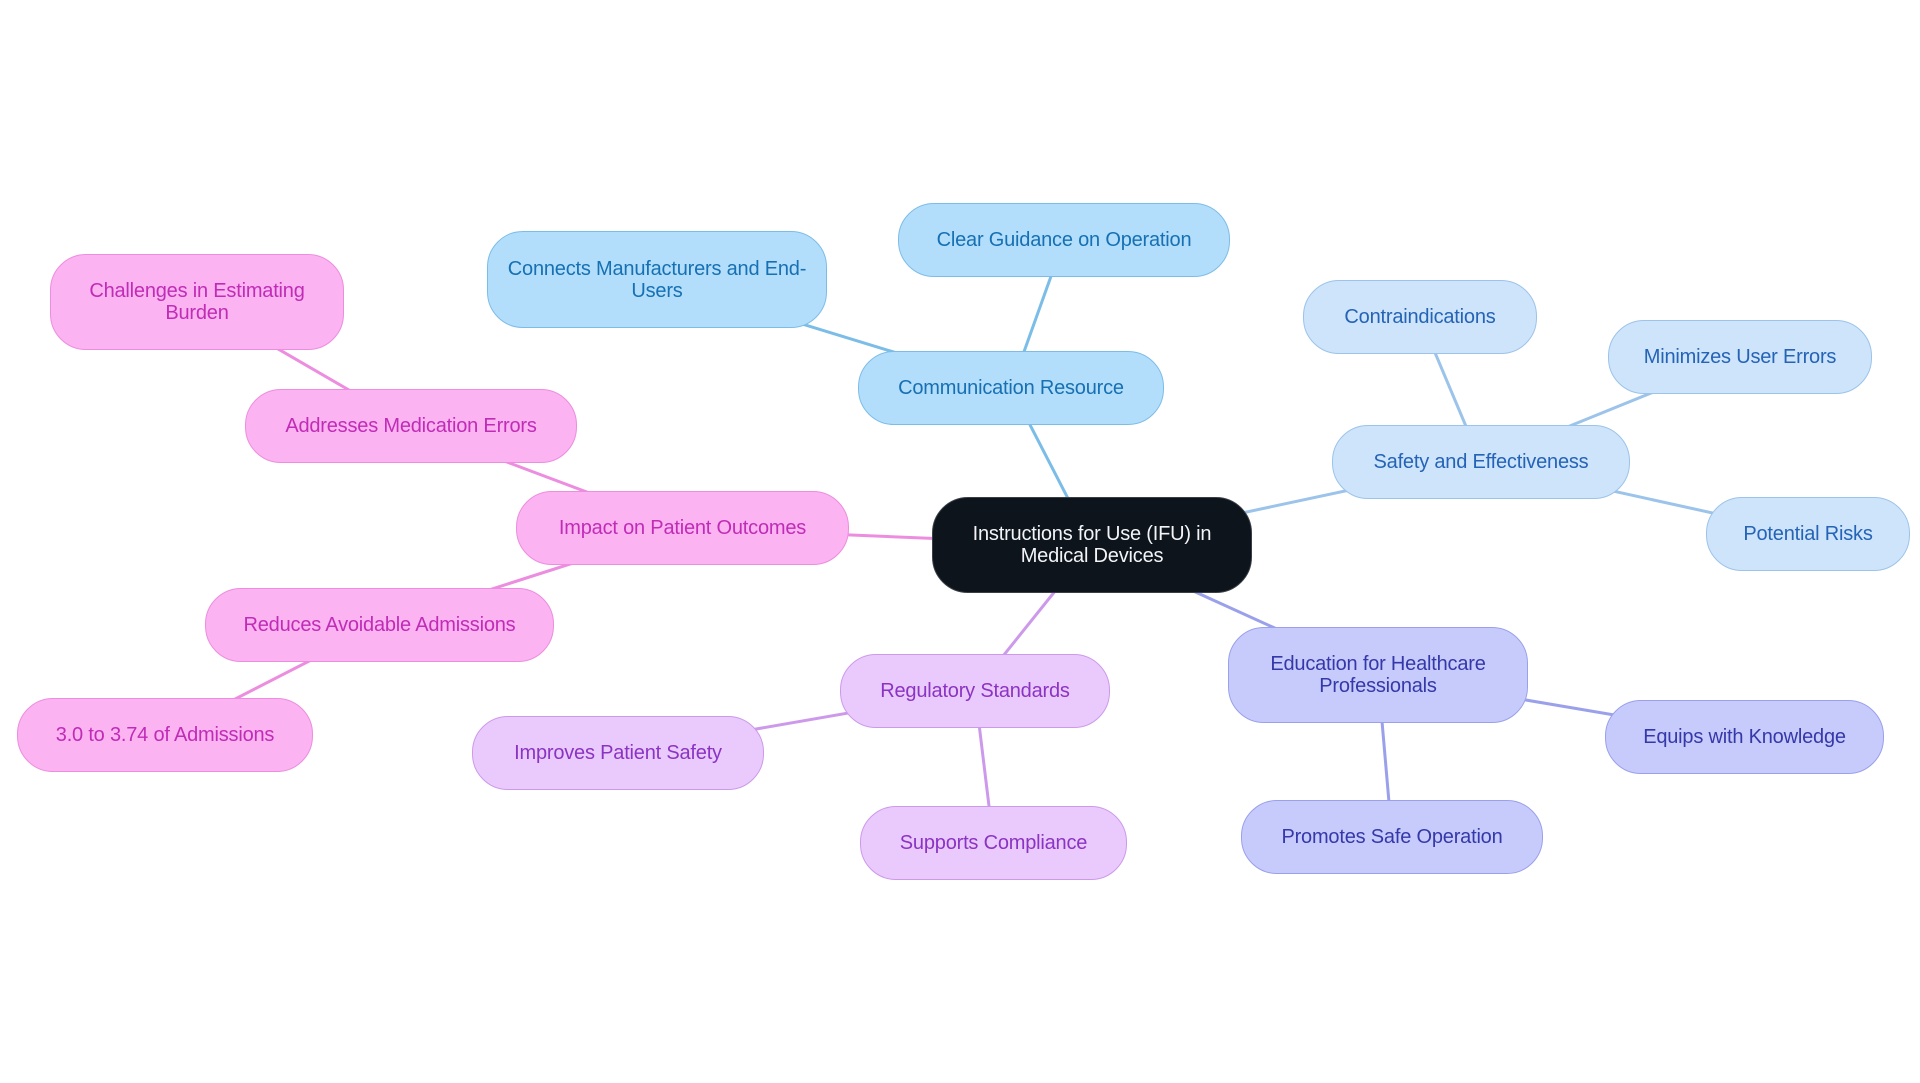 The height and width of the screenshot is (1083, 1920). I want to click on node-label: Improves Patient Safety, so click(618, 753).